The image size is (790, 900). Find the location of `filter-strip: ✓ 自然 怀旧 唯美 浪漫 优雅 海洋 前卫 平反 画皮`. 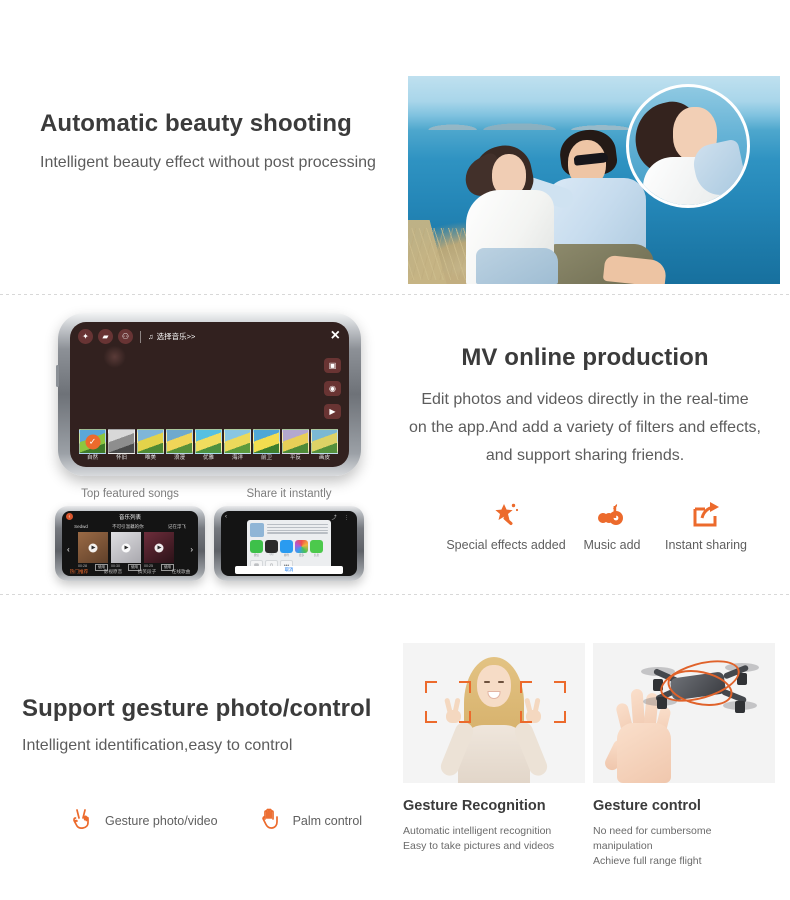

filter-strip: ✓ 自然 怀旧 唯美 浪漫 优雅 海洋 前卫 平反 画皮 is located at coordinates (208, 445).